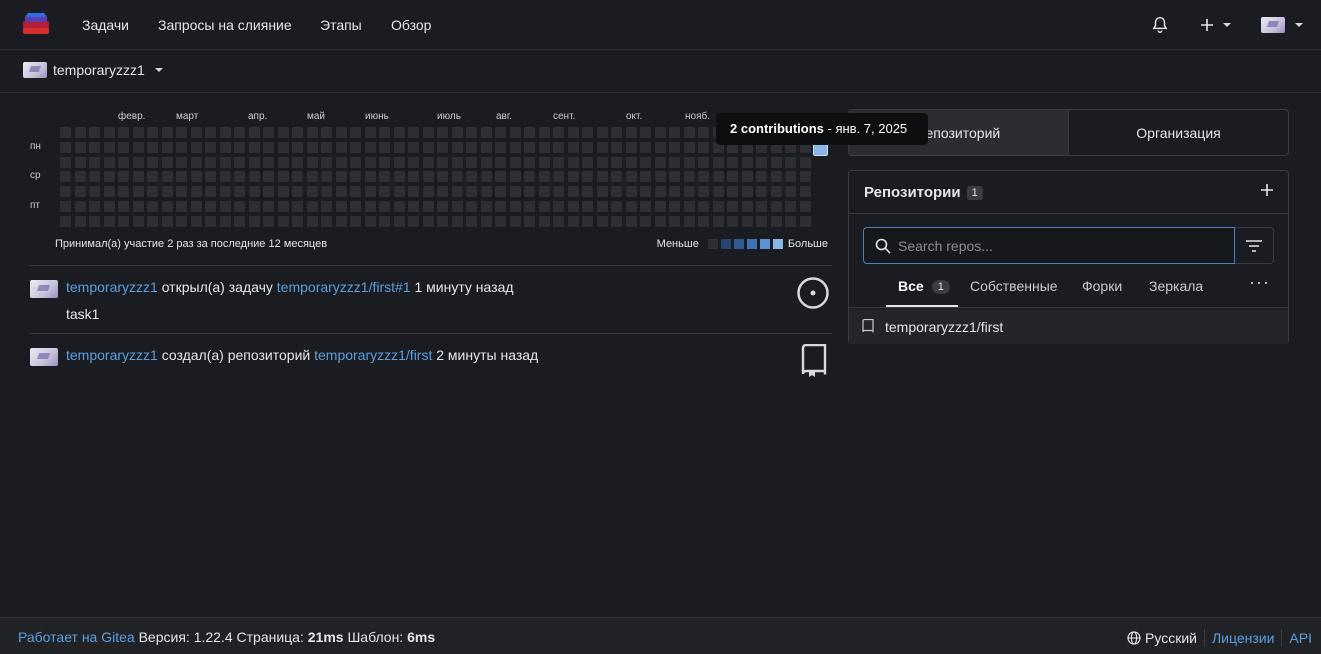 This screenshot has height=654, width=1321. Describe the element at coordinates (924, 286) in the screenshot. I see `tab-all: Все 1` at that location.